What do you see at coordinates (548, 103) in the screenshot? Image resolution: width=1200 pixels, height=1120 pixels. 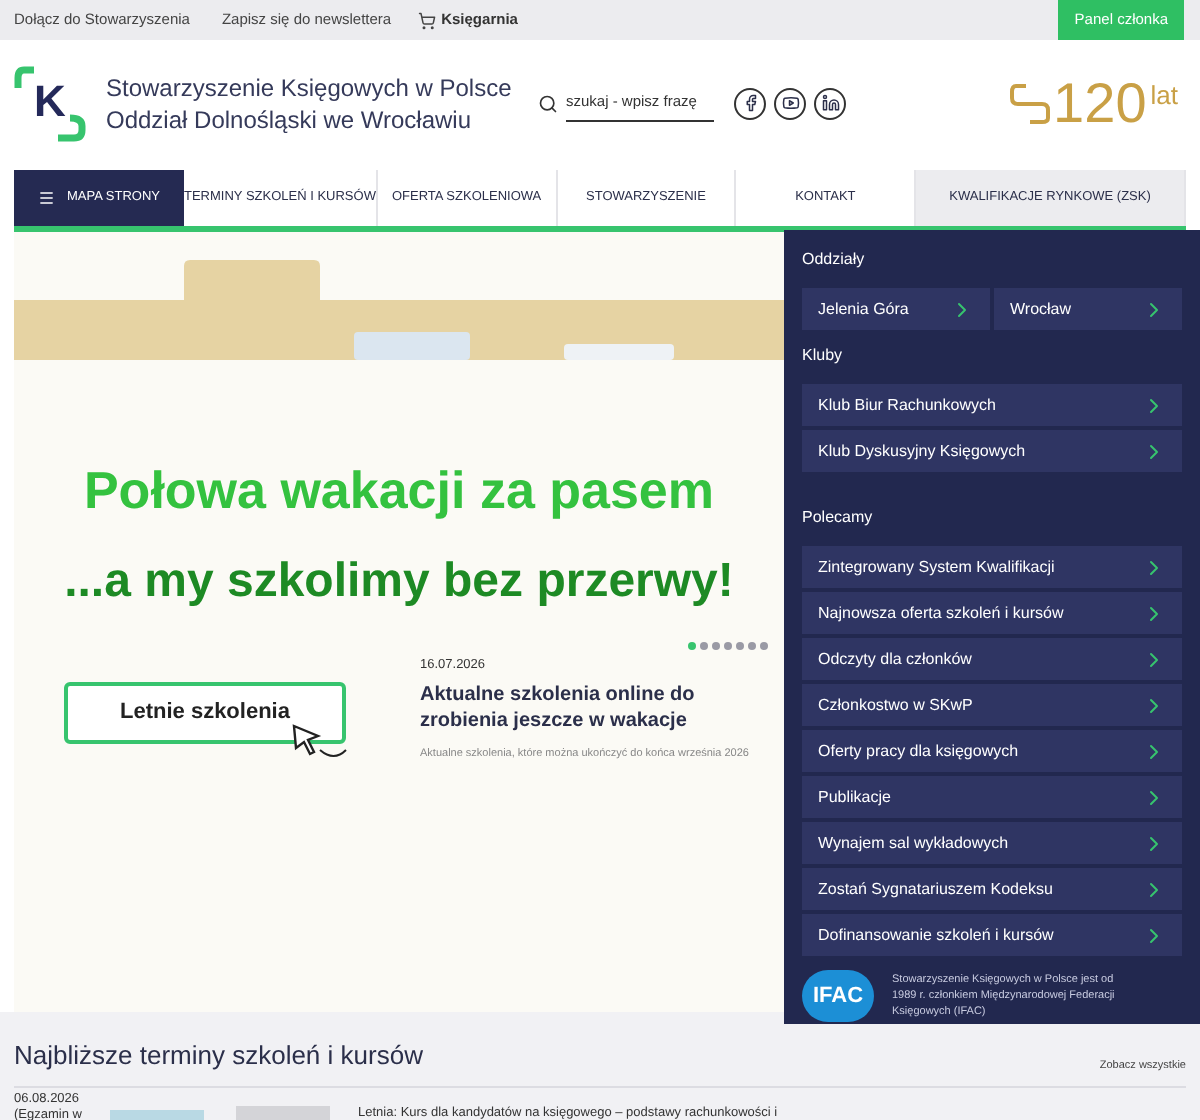 I see `search-icon` at bounding box center [548, 103].